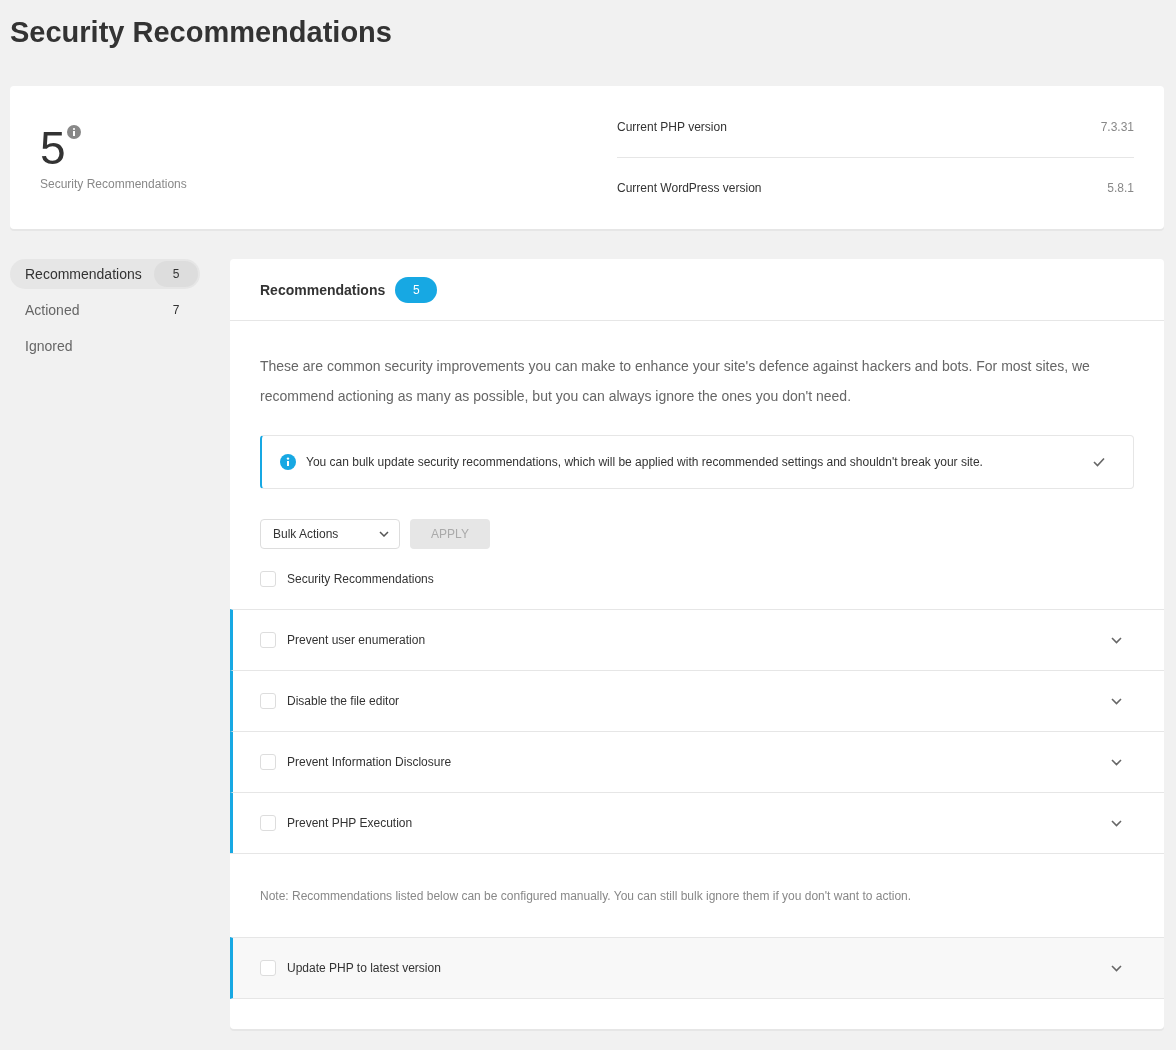  Describe the element at coordinates (370, 762) in the screenshot. I see `recommendation-label: Prevent Information Disclosure` at that location.